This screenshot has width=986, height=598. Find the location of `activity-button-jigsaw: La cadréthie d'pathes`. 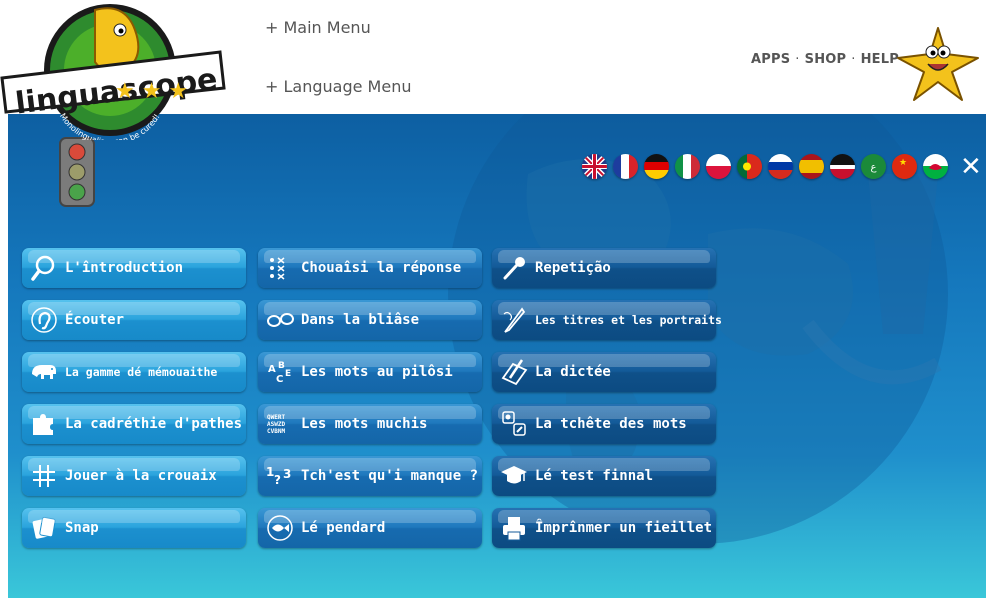

activity-button-jigsaw: La cadréthie d'pathes is located at coordinates (134, 424).